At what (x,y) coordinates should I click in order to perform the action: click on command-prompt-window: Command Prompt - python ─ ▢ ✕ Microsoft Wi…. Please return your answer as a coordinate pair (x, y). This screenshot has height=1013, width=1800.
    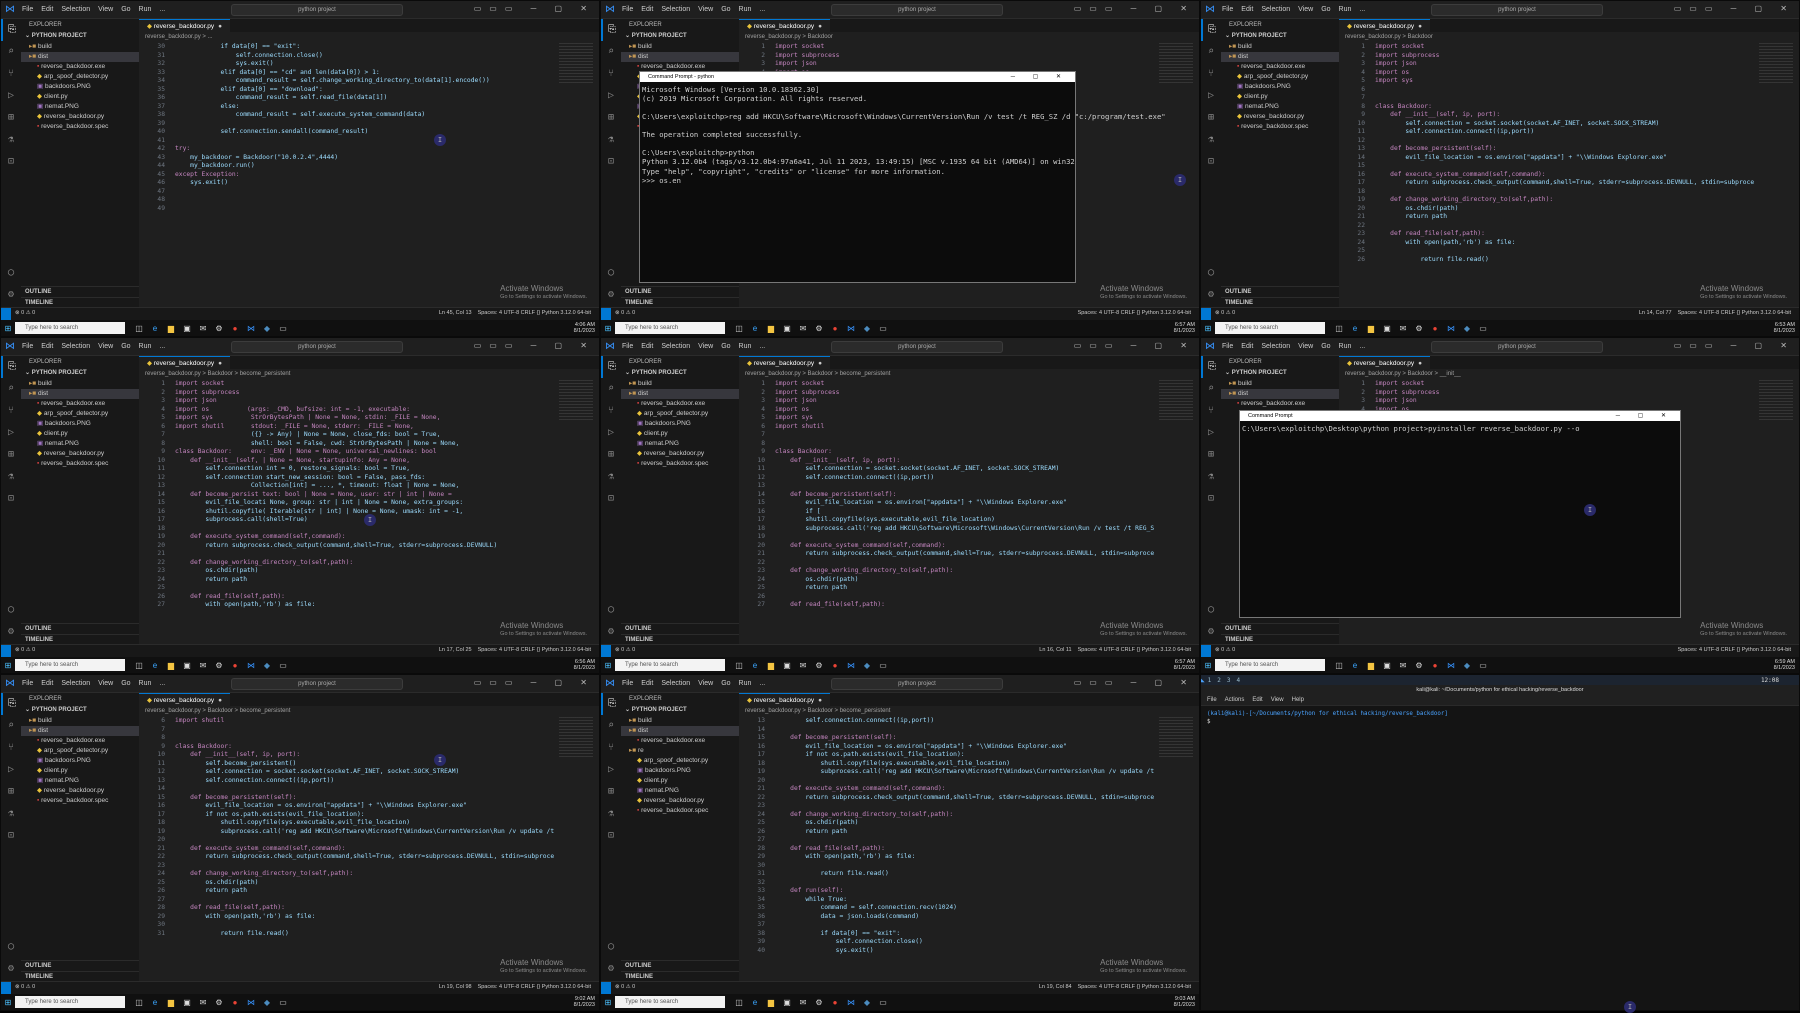
    Looking at the image, I should click on (902, 177).